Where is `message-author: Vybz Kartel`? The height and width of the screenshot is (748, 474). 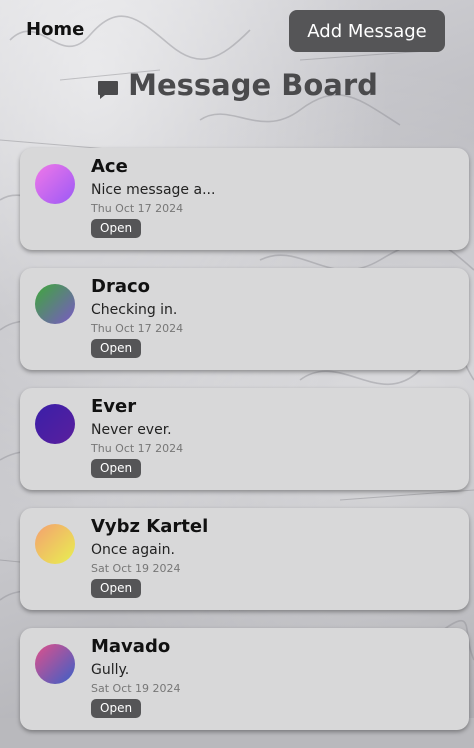 message-author: Vybz Kartel is located at coordinates (150, 526).